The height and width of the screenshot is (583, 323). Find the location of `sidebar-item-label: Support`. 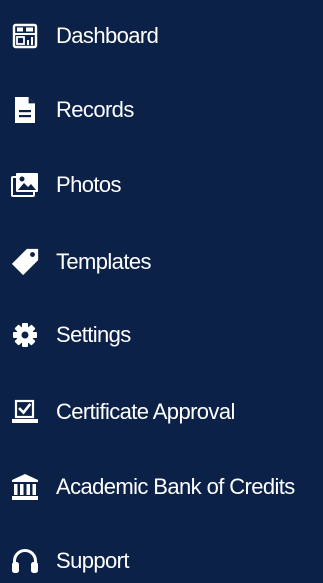

sidebar-item-label: Support is located at coordinates (92, 560).